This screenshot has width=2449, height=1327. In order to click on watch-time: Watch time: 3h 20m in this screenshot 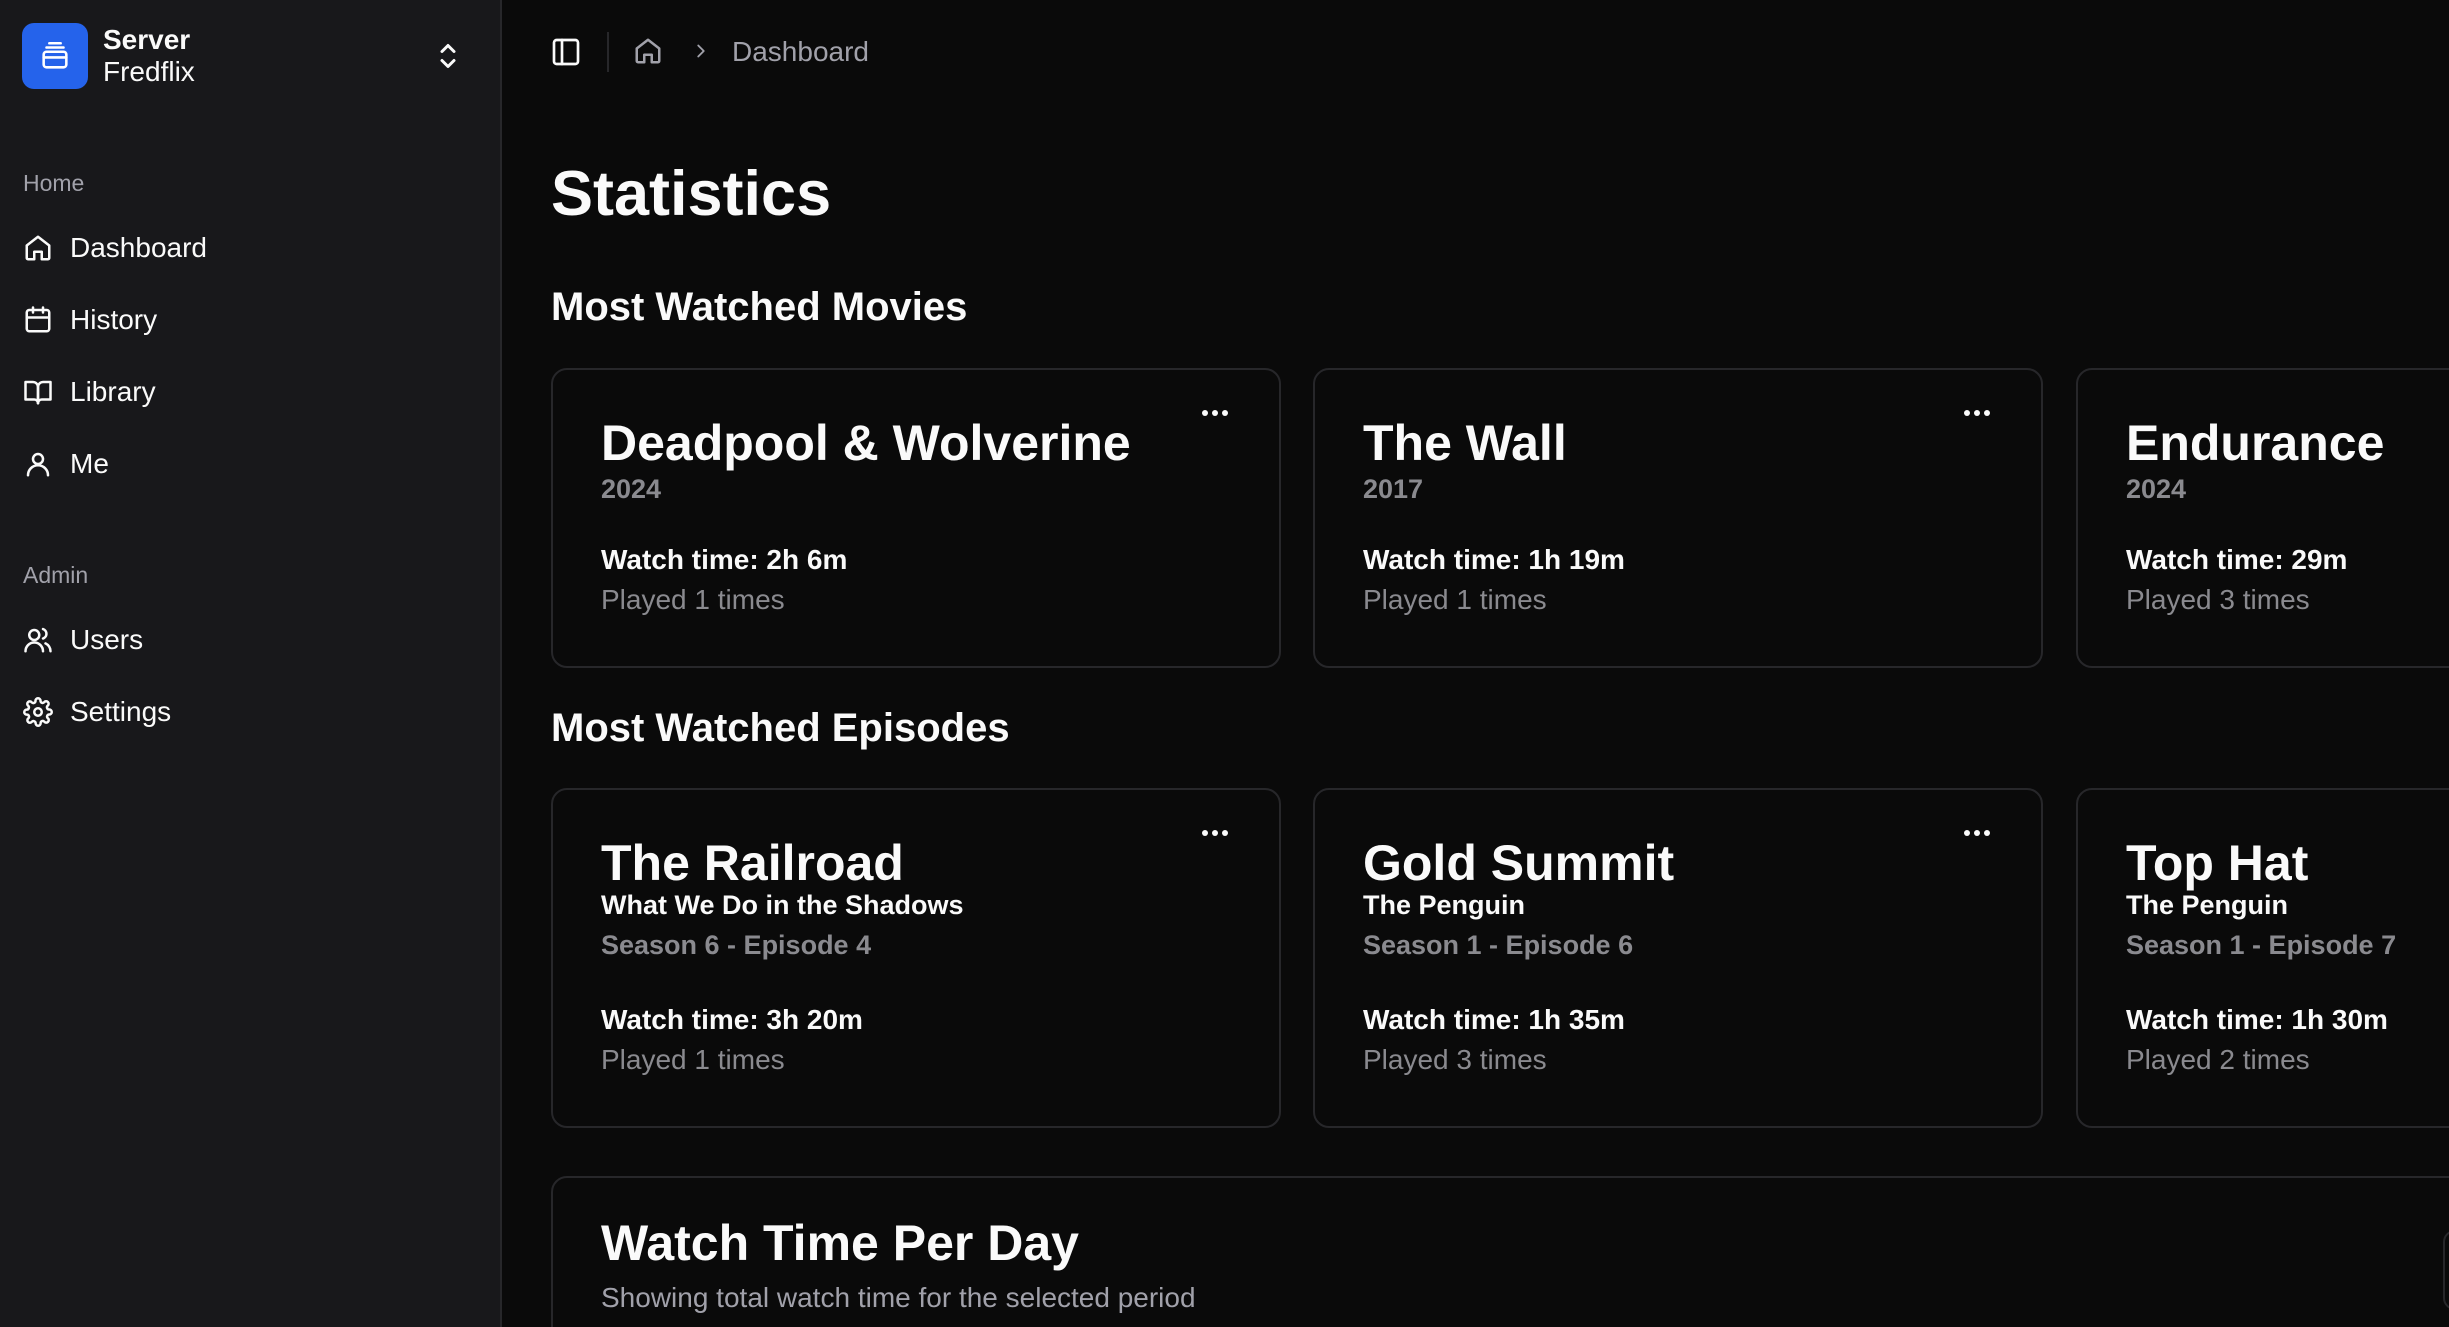, I will do `click(732, 1019)`.